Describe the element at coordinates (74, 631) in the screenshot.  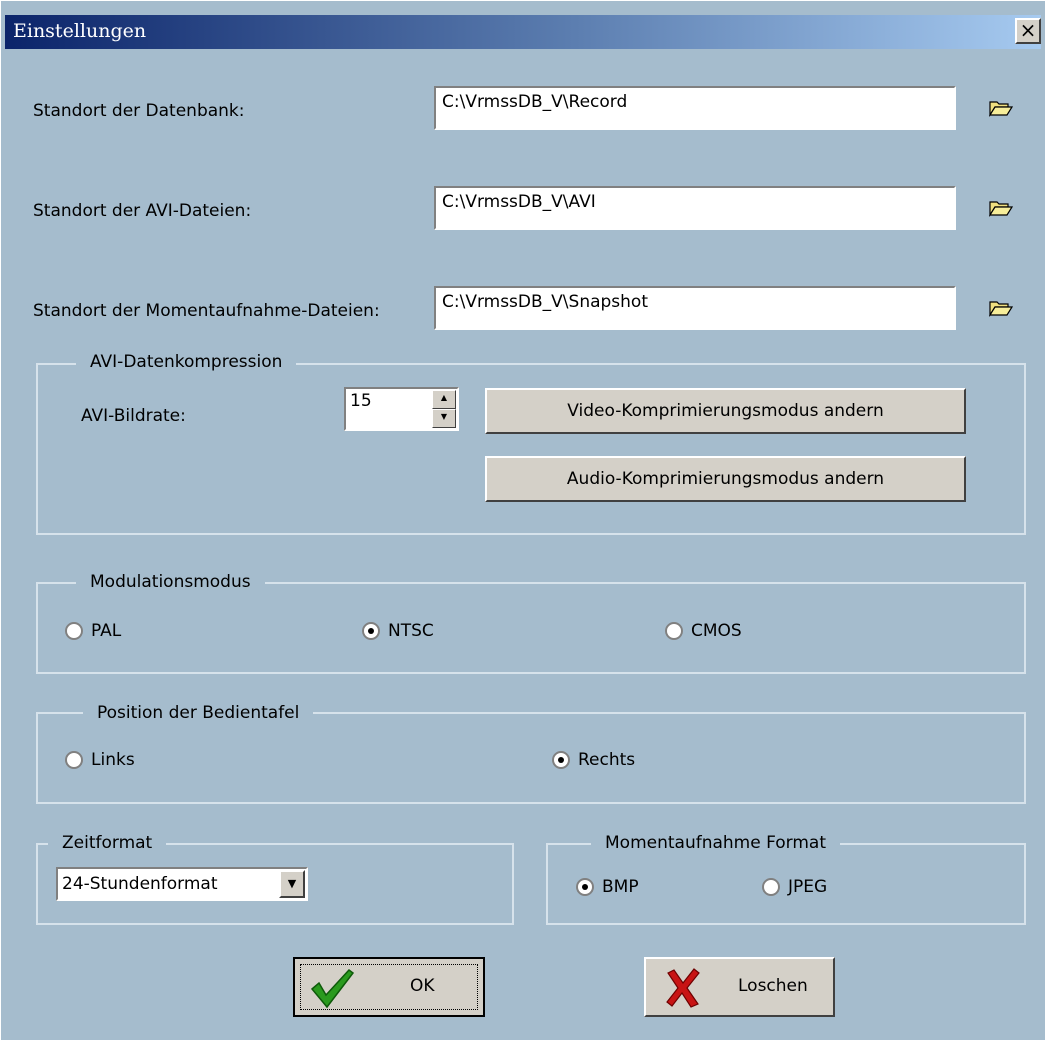
I see `radio-pal` at that location.